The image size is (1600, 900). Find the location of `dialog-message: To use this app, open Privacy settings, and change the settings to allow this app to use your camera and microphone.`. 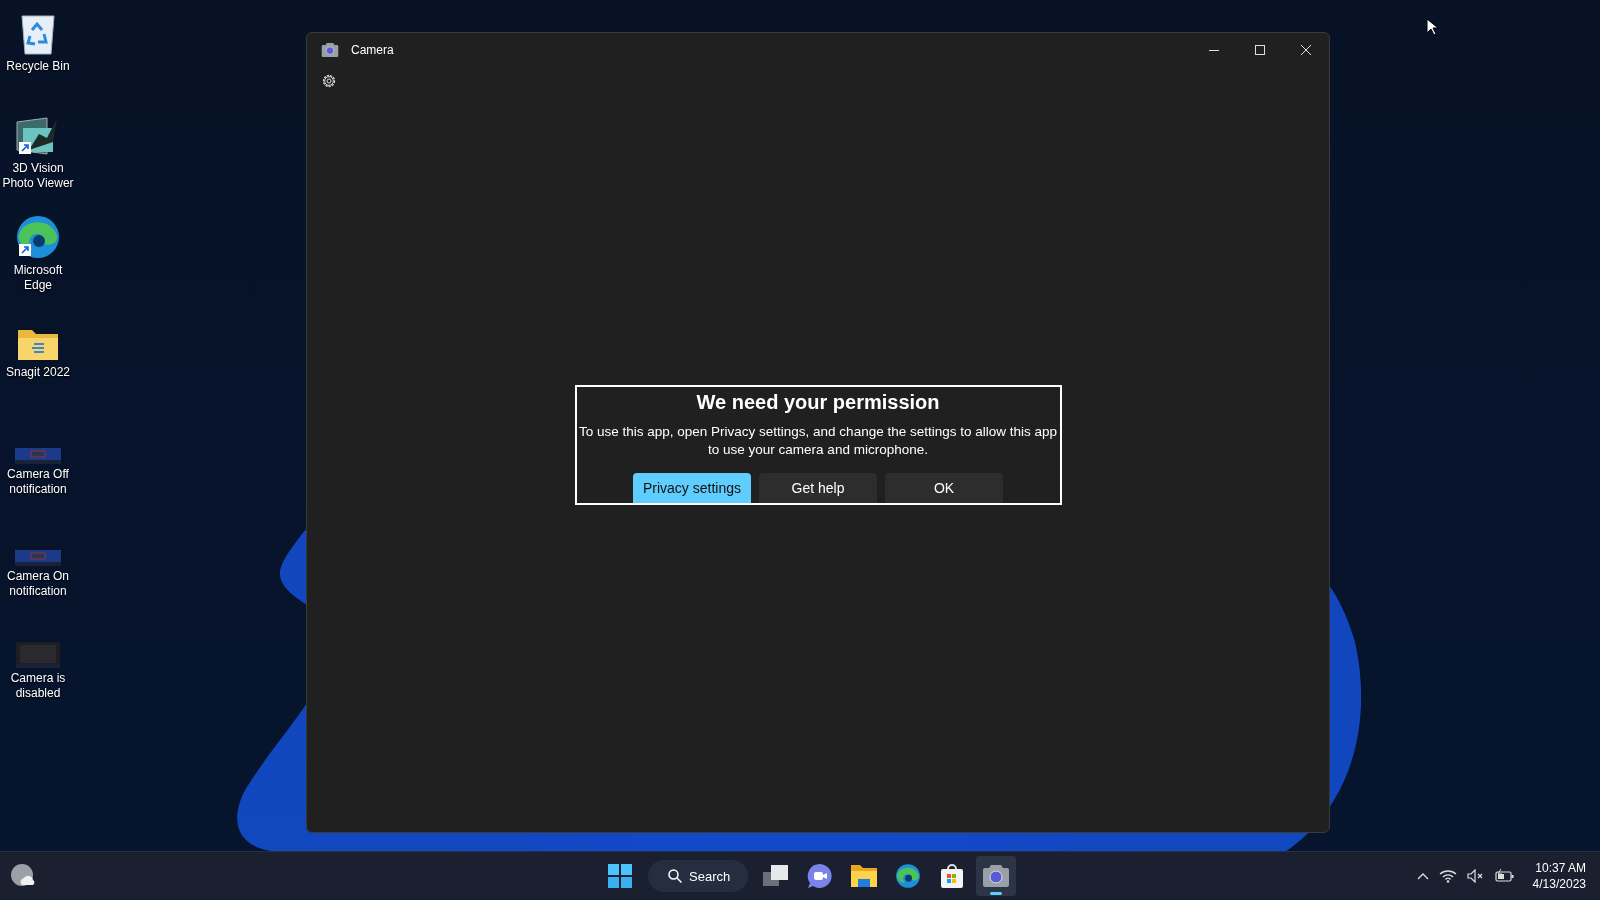

dialog-message: To use this app, open Privacy settings, and change the settings to allow this app to use your camera and microphone. is located at coordinates (817, 441).